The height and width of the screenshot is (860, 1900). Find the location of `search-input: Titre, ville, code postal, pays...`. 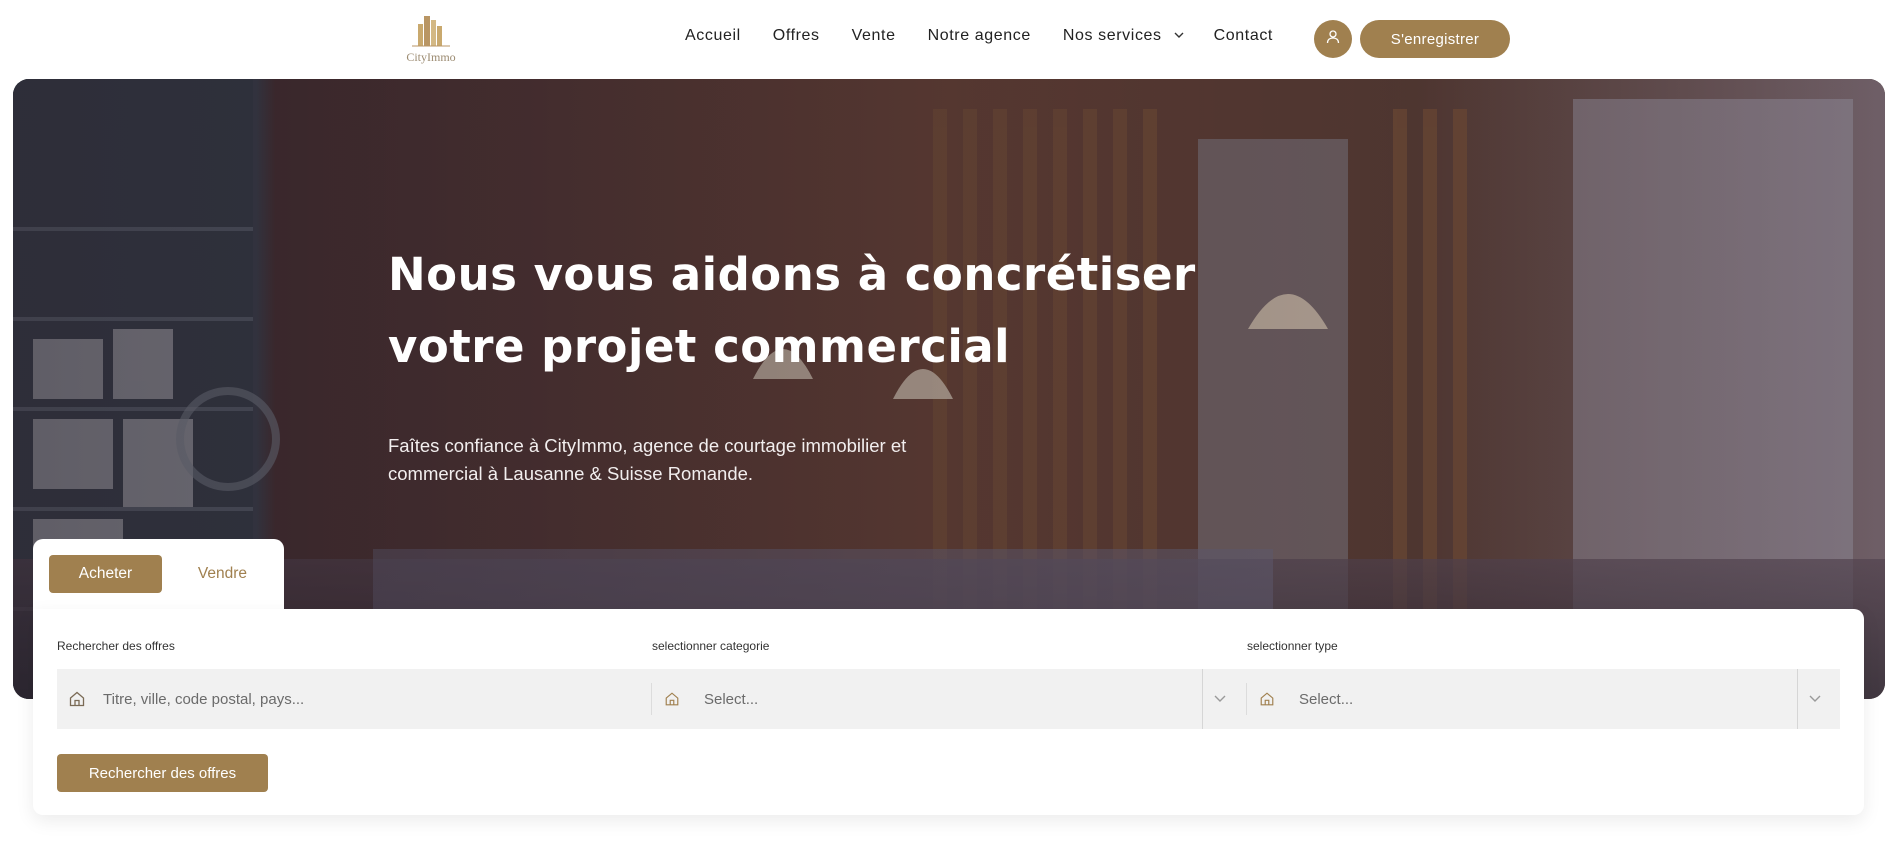

search-input: Titre, ville, code postal, pays... is located at coordinates (354, 699).